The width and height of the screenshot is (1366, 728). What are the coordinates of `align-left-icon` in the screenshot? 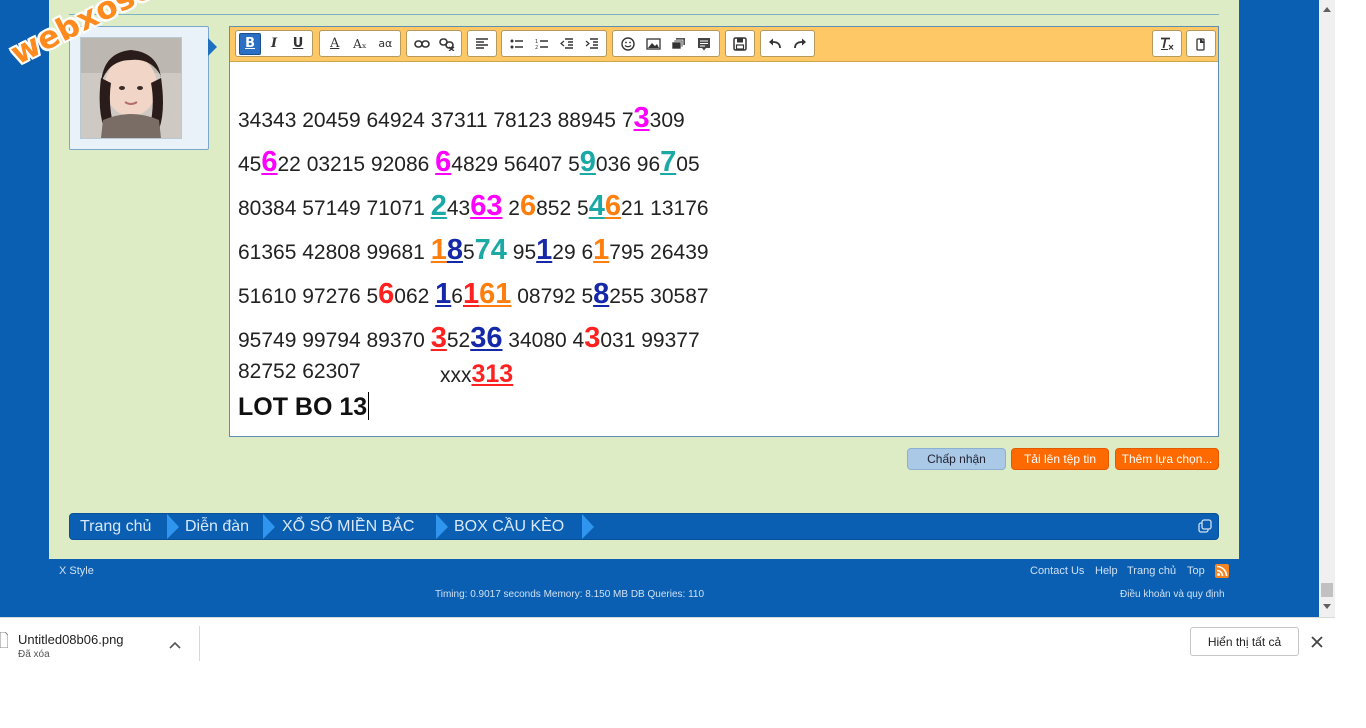 It's located at (482, 44).